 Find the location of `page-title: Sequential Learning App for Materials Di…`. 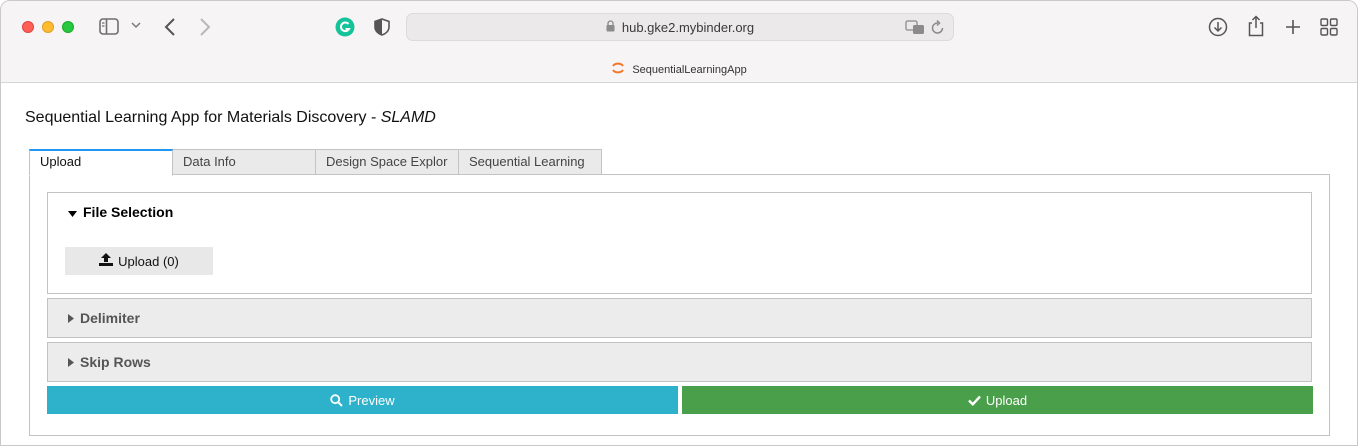

page-title: Sequential Learning App for Materials Di… is located at coordinates (230, 118).